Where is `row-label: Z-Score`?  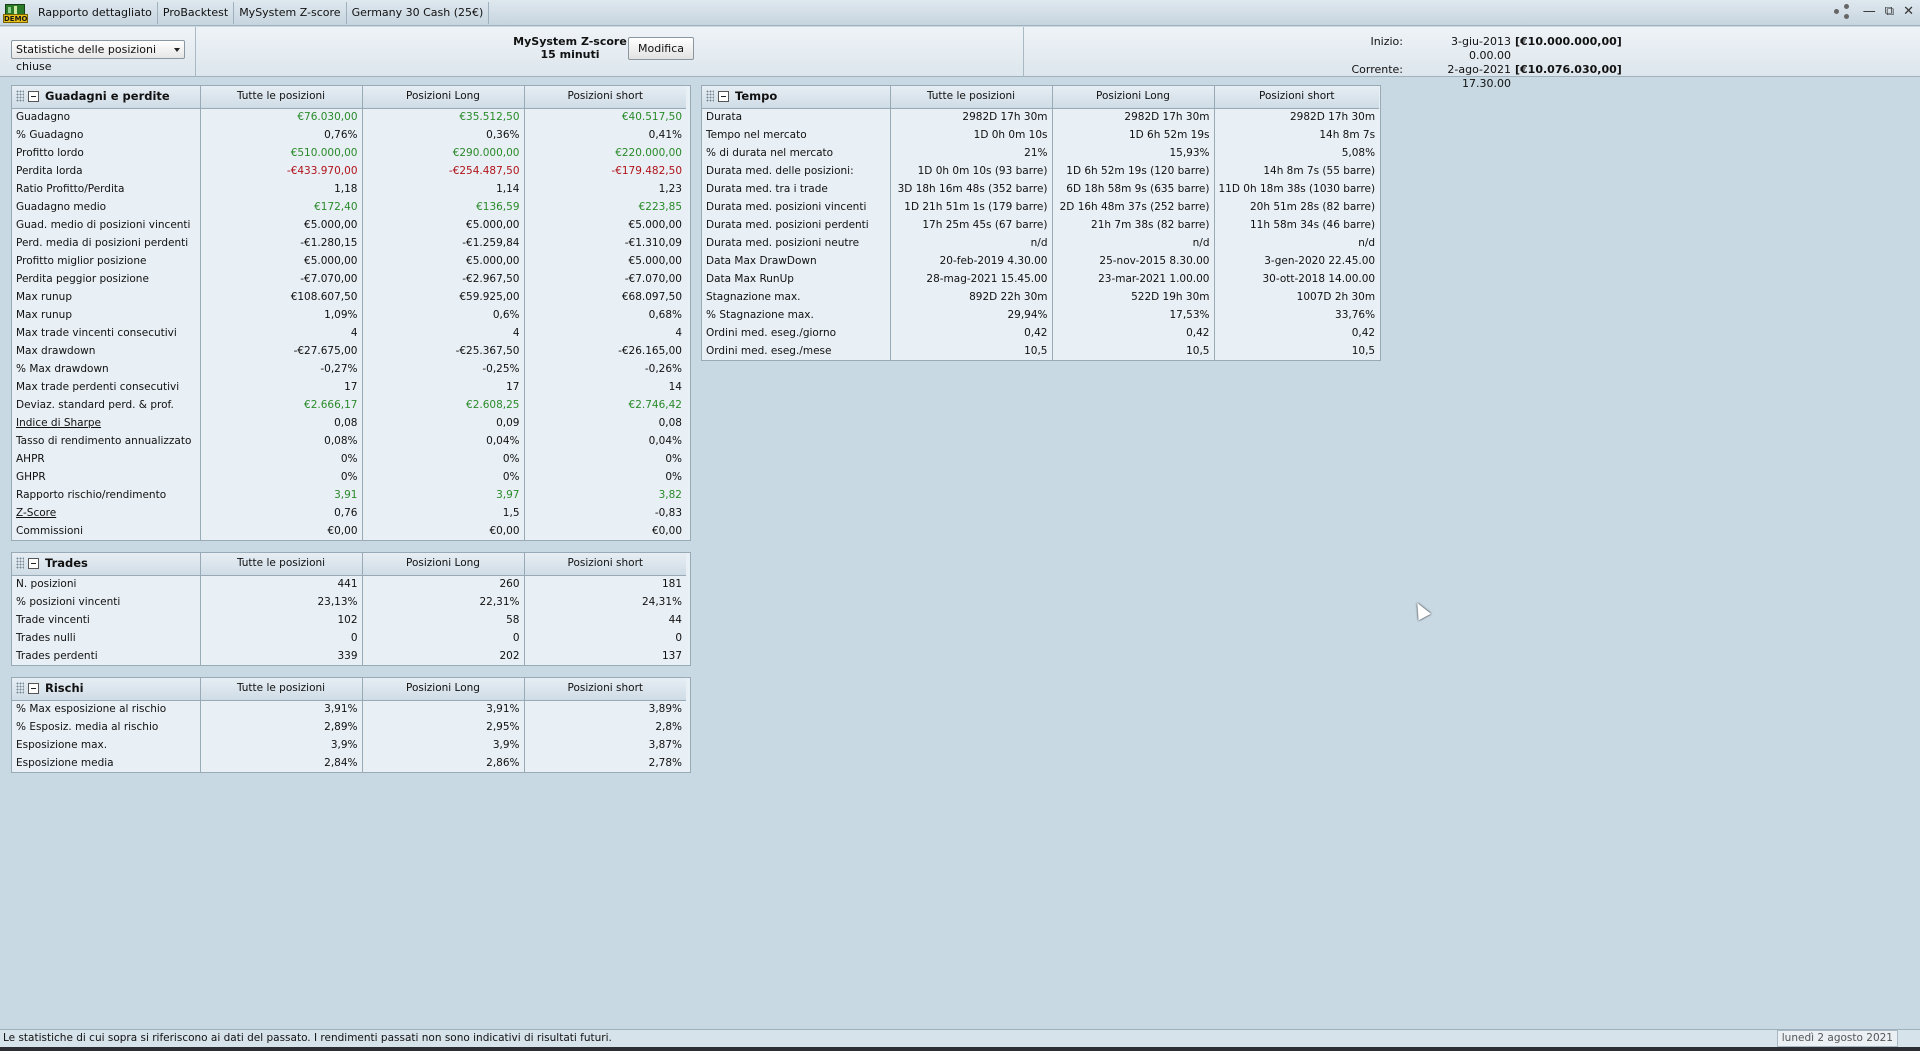 row-label: Z-Score is located at coordinates (106, 513).